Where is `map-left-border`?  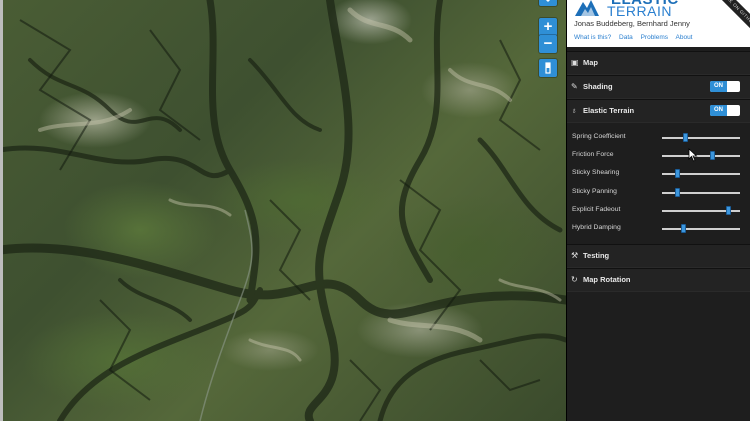 map-left-border is located at coordinates (1, 210).